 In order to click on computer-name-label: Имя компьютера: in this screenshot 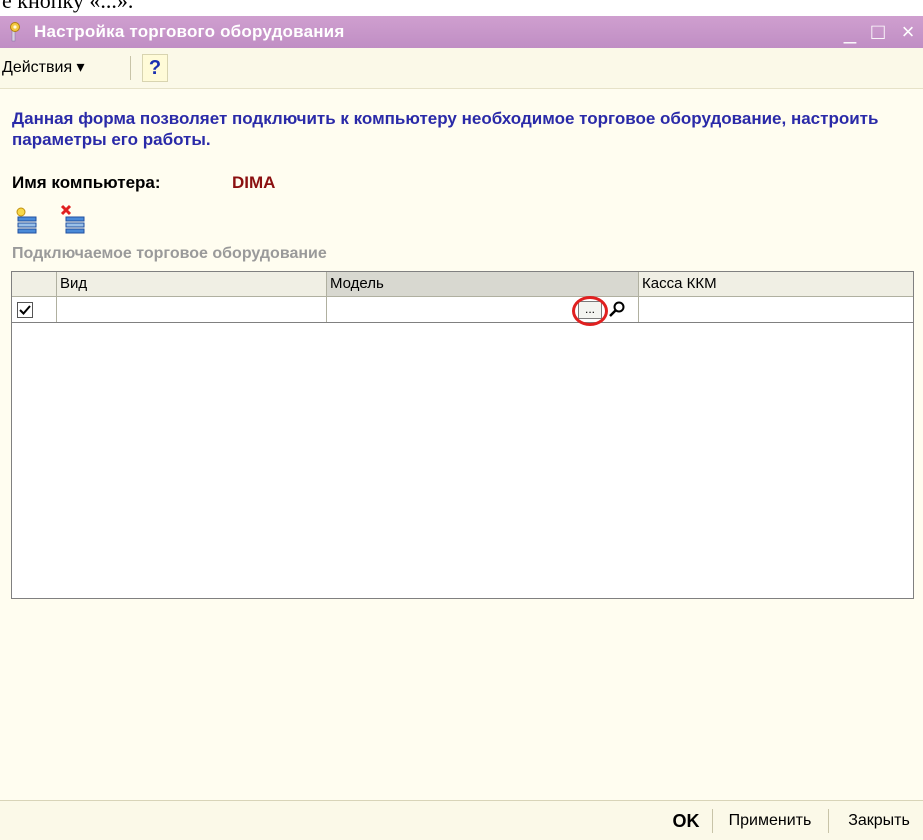, I will do `click(86, 182)`.